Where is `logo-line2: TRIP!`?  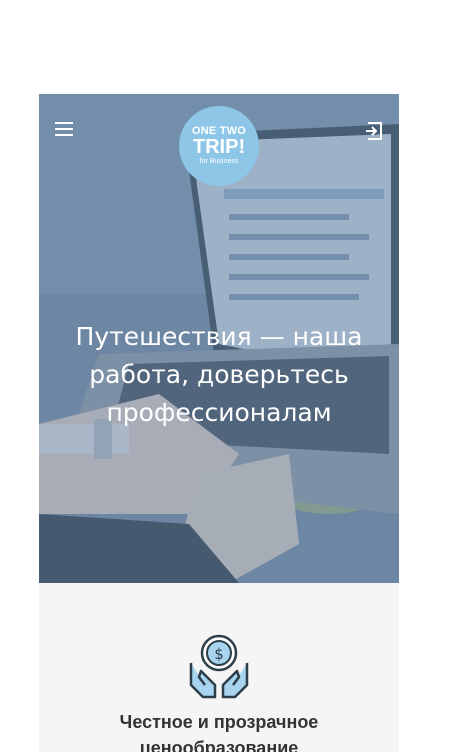
logo-line2: TRIP! is located at coordinates (219, 147).